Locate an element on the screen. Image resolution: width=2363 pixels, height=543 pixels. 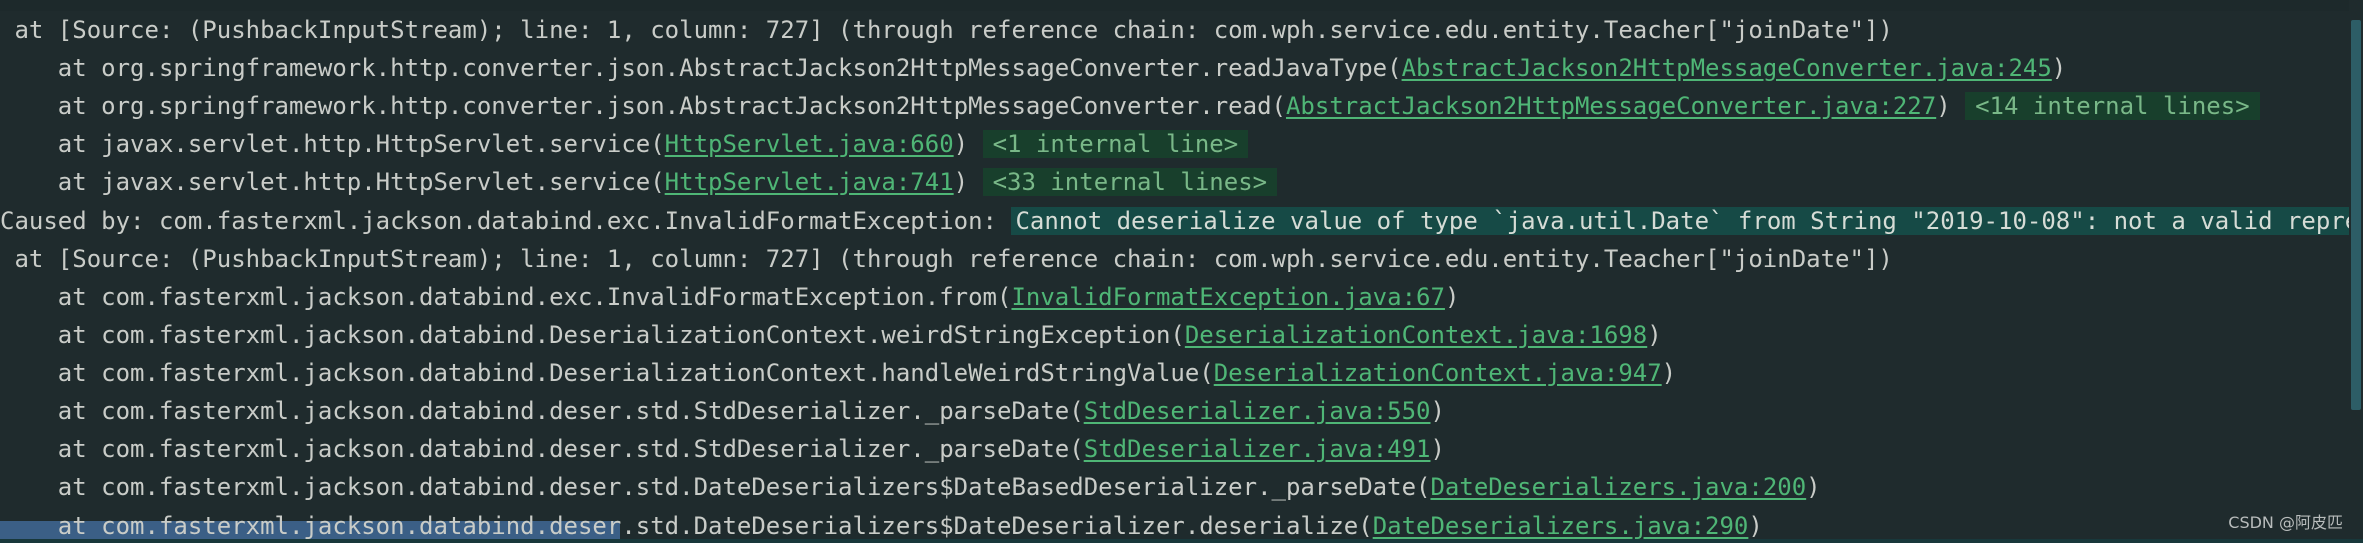
internal-lines-fold: <1 internal line> is located at coordinates (1115, 144).